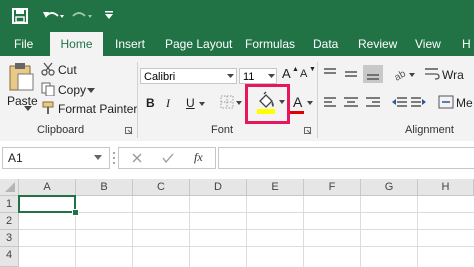  I want to click on clipboard-group-label: Clipboard, so click(61, 130).